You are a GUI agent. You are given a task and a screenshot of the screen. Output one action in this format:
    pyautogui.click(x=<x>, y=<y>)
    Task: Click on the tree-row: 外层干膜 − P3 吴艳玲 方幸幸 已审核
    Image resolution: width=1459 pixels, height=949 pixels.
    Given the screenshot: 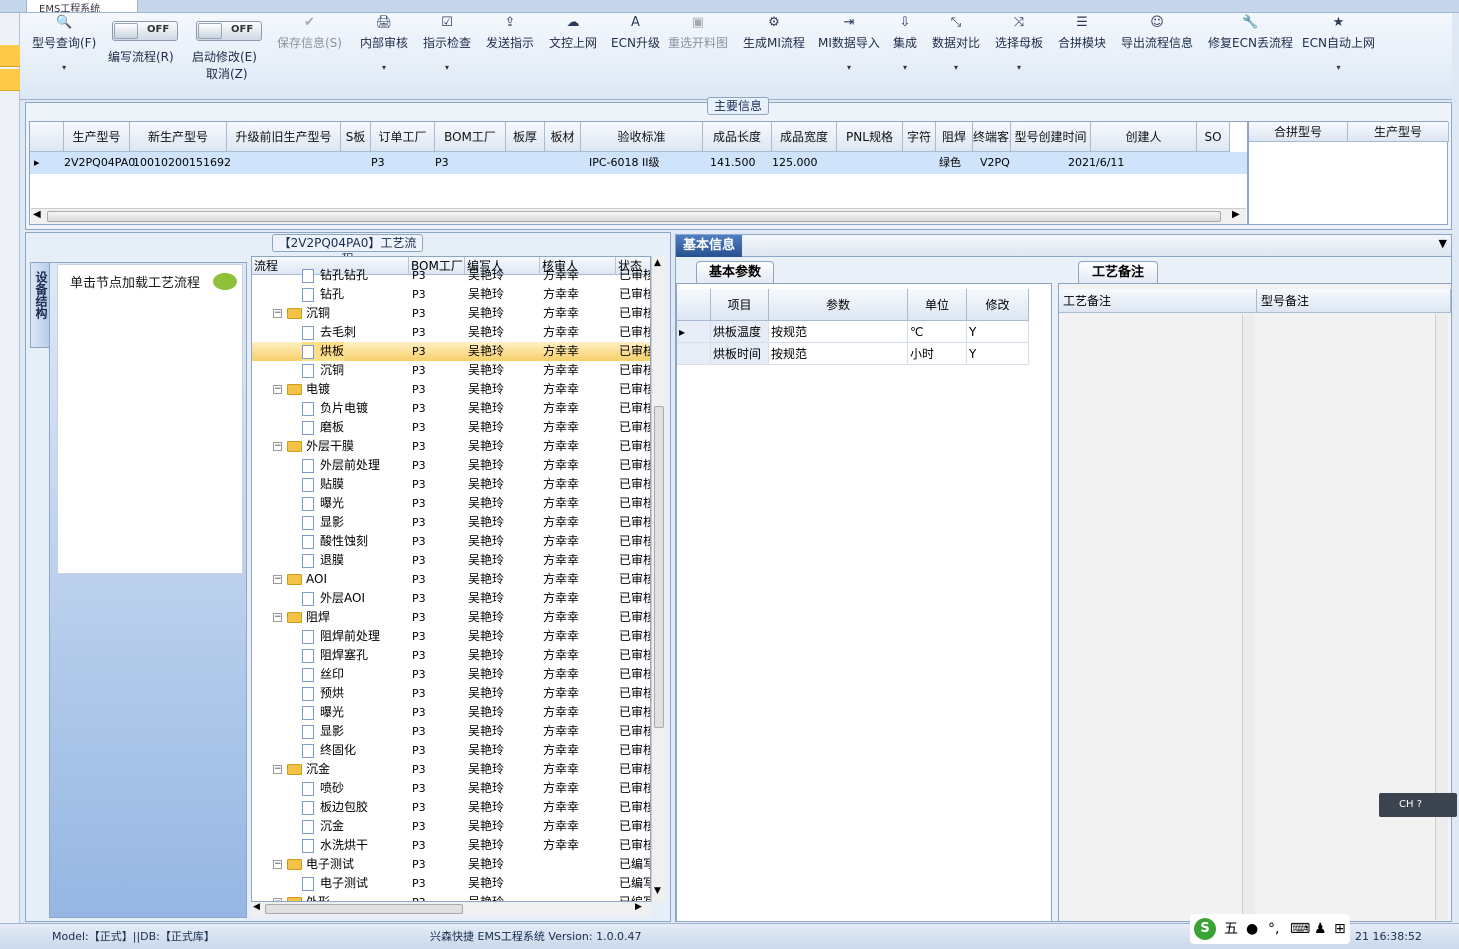 What is the action you would take?
    pyautogui.click(x=451, y=446)
    